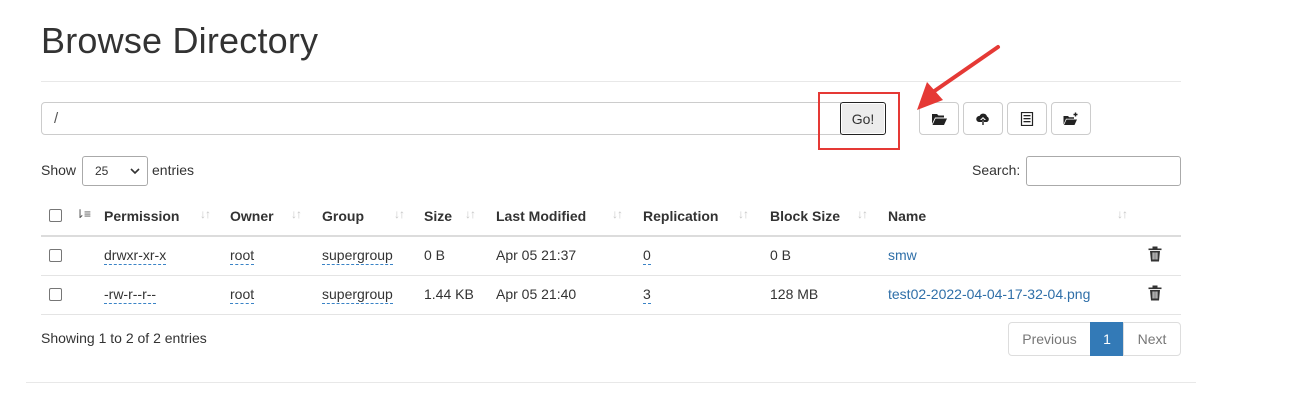 The width and height of the screenshot is (1315, 401). I want to click on chevron-down-icon, so click(135, 171).